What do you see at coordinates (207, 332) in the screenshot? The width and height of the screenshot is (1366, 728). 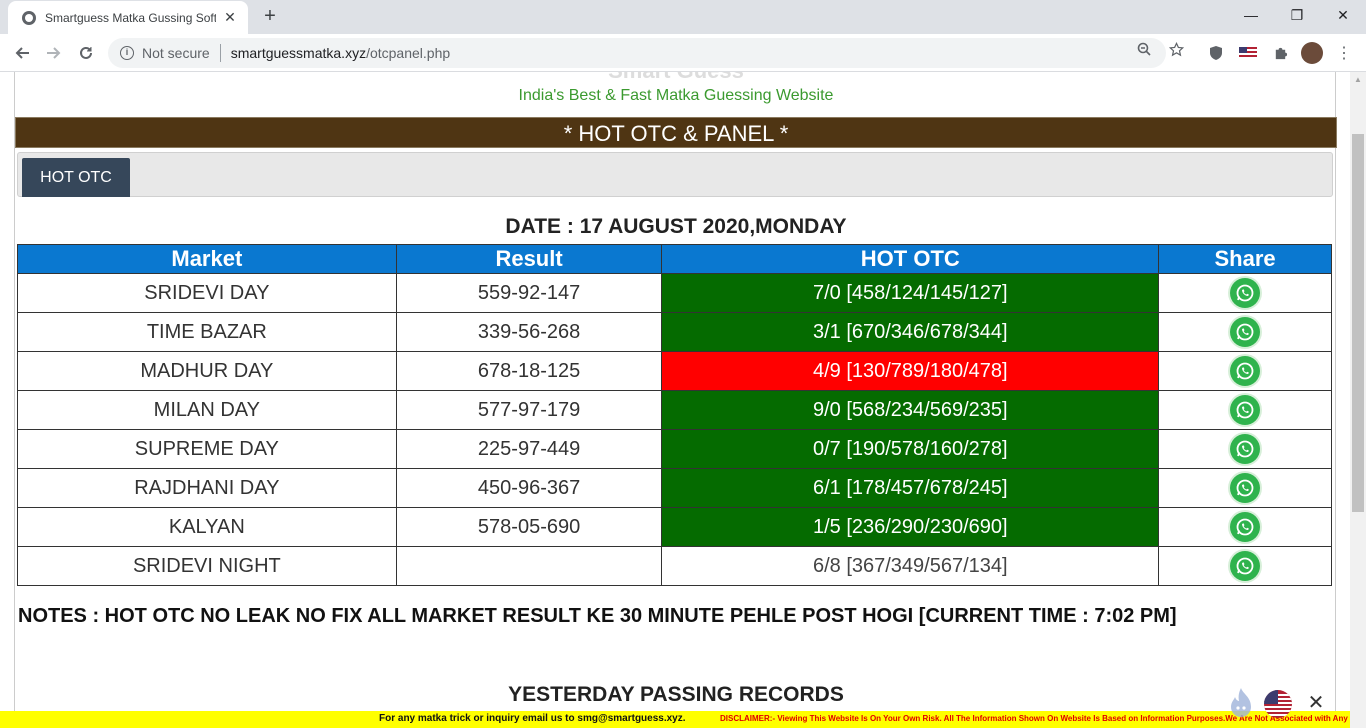 I see `market-cell: TIME BAZAR` at bounding box center [207, 332].